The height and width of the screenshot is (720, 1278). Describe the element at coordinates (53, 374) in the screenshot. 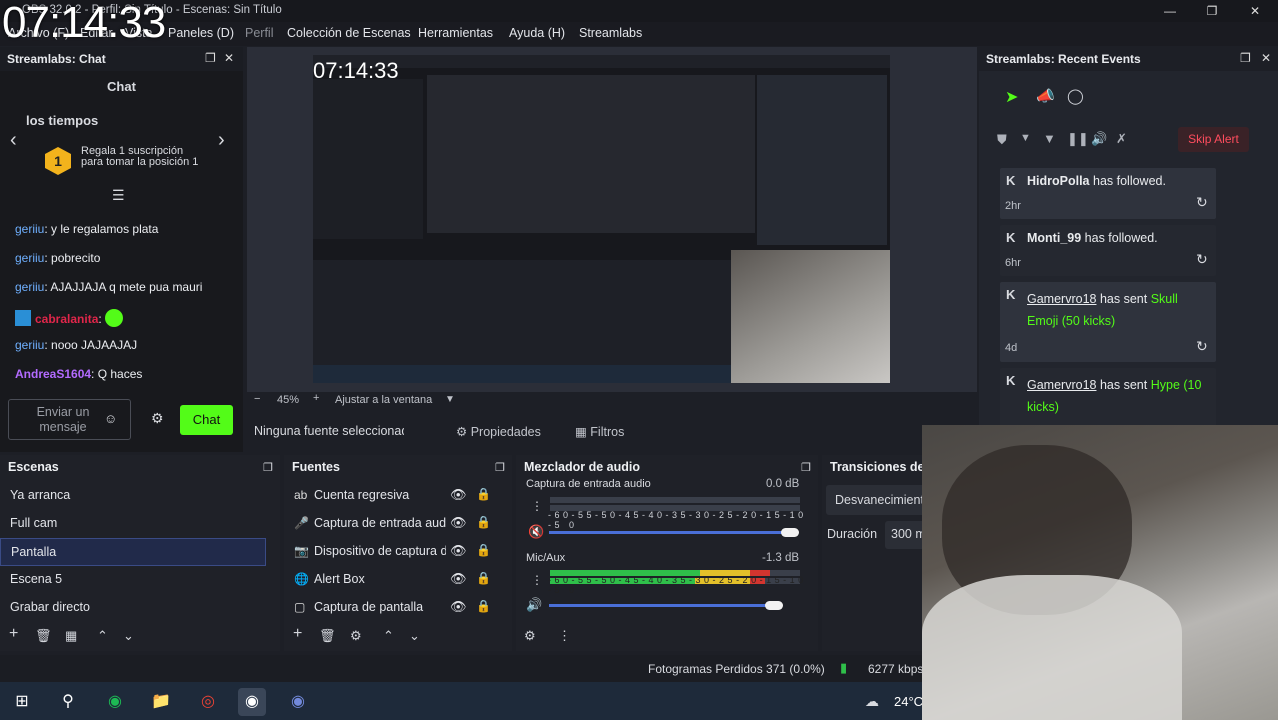

I see `chat-user: AndreaS1604` at that location.